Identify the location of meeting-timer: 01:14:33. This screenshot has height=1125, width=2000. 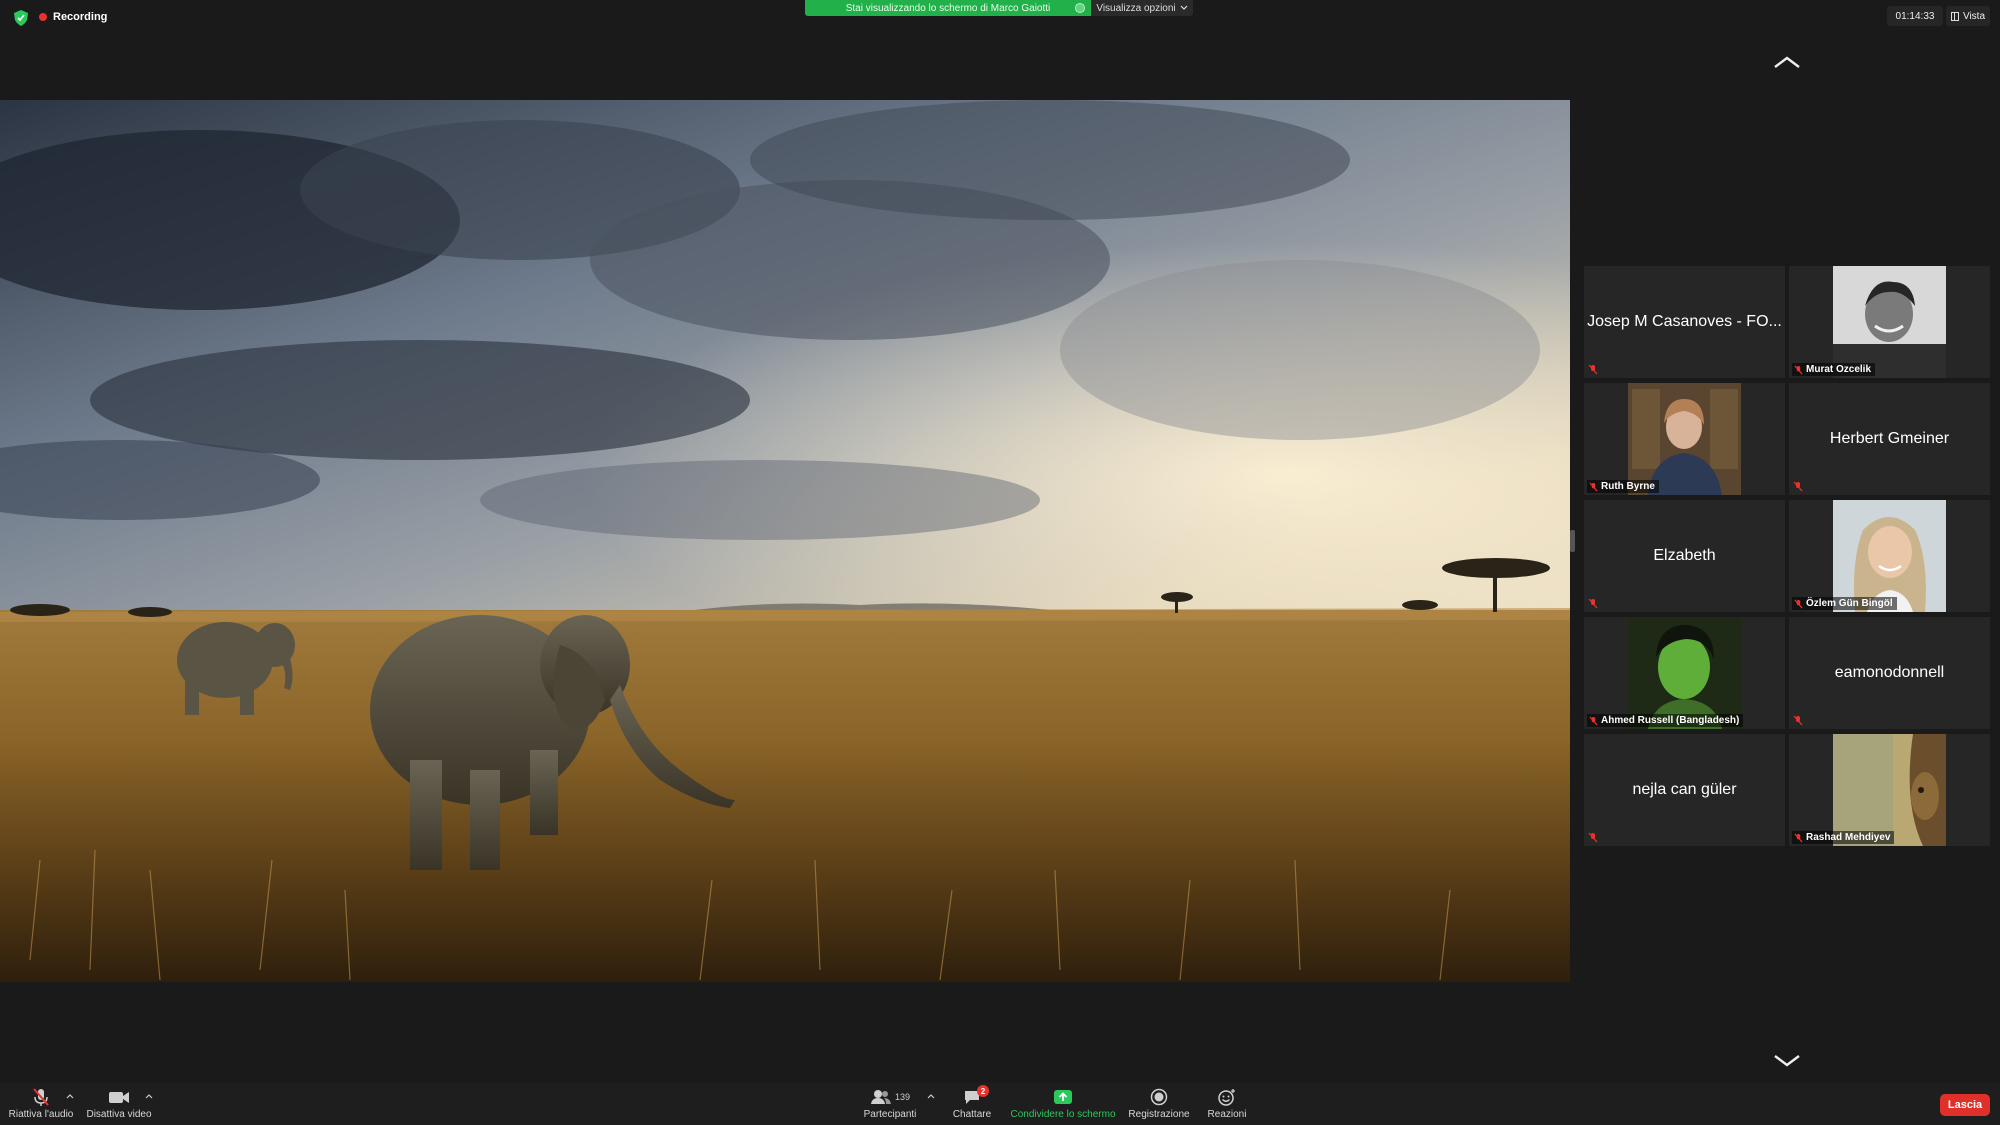
(1915, 16).